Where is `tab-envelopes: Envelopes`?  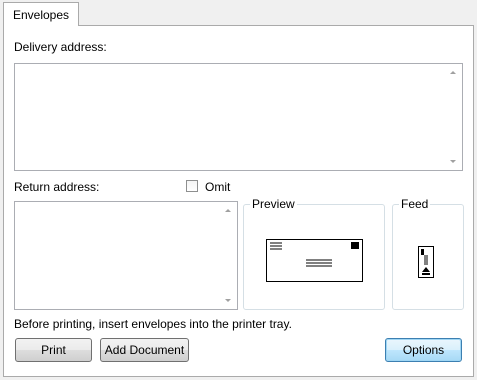
tab-envelopes: Envelopes is located at coordinates (41, 14).